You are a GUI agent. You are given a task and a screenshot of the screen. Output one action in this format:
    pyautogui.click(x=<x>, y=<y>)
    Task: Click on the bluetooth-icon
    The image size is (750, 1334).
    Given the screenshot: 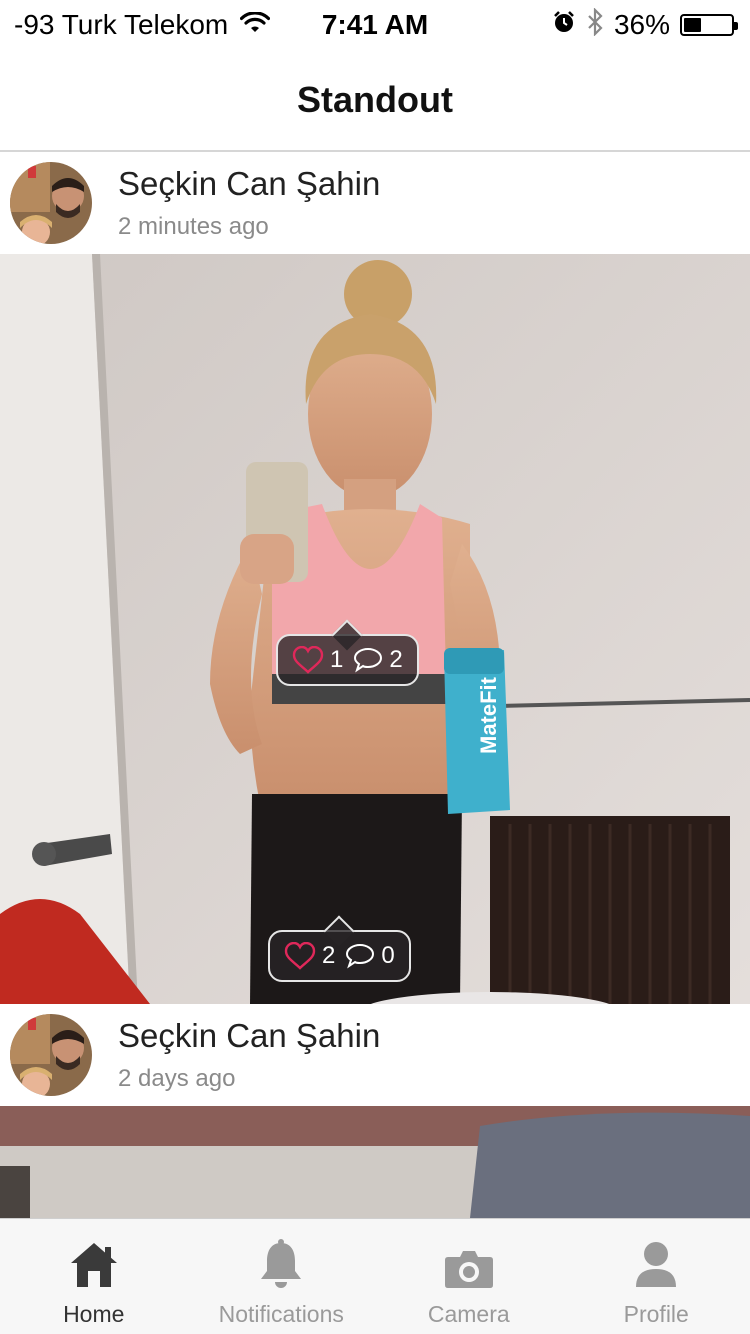 What is the action you would take?
    pyautogui.click(x=595, y=24)
    